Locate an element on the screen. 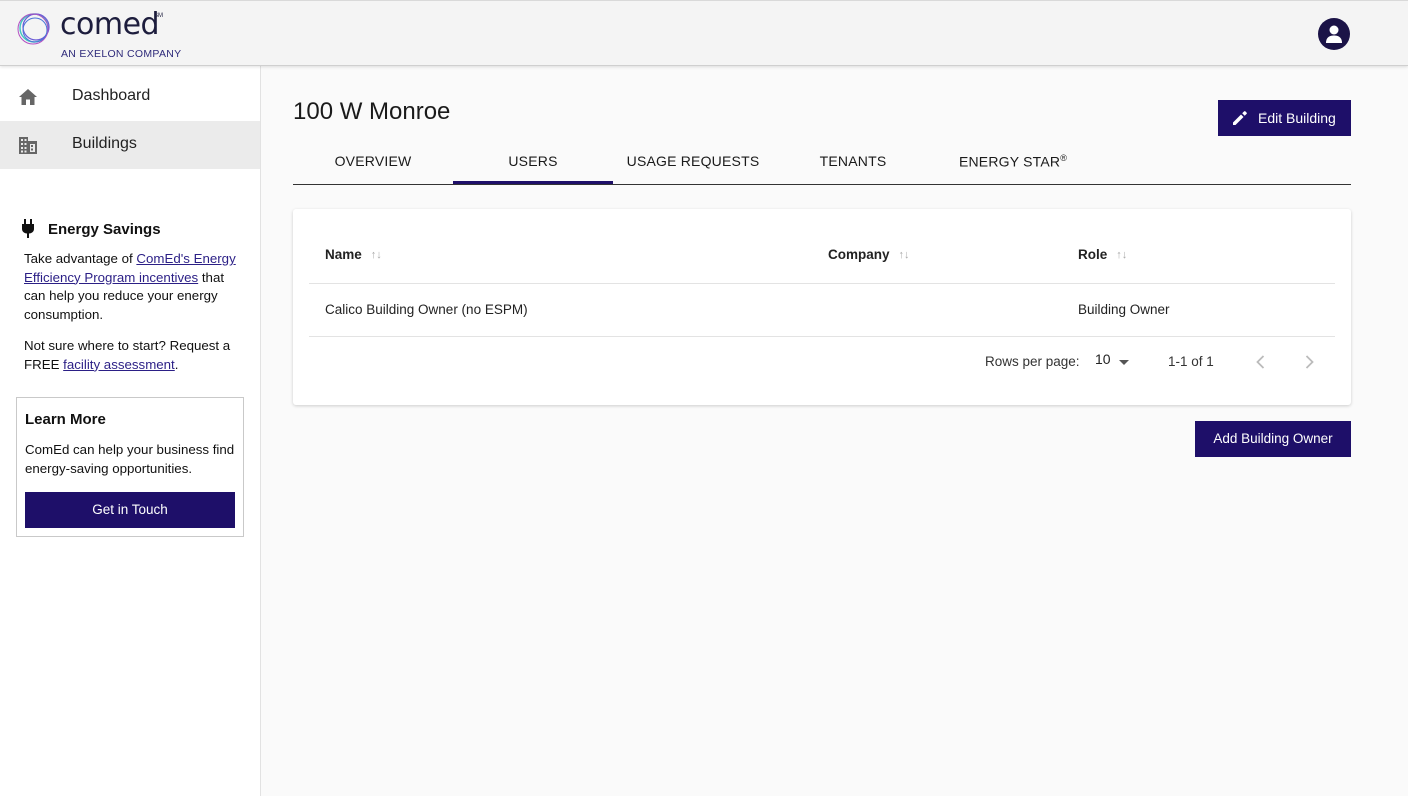 This screenshot has width=1408, height=796. rows-per-page-select: 10 is located at coordinates (1115, 362).